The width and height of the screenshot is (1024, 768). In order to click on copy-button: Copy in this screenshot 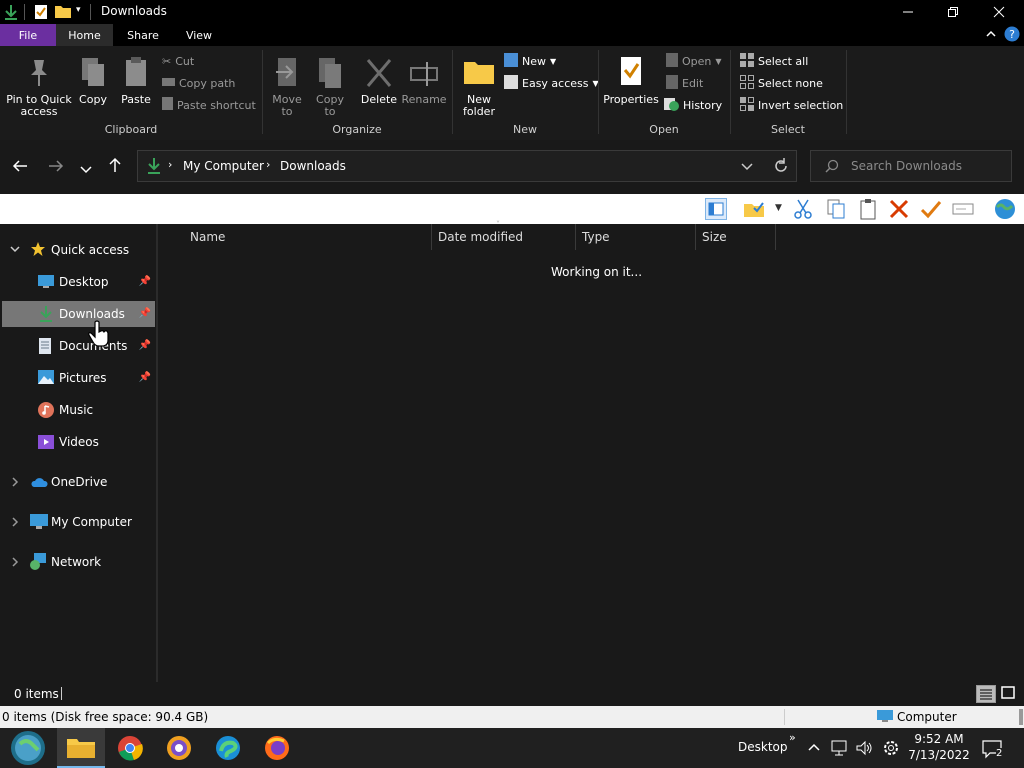, I will do `click(93, 81)`.